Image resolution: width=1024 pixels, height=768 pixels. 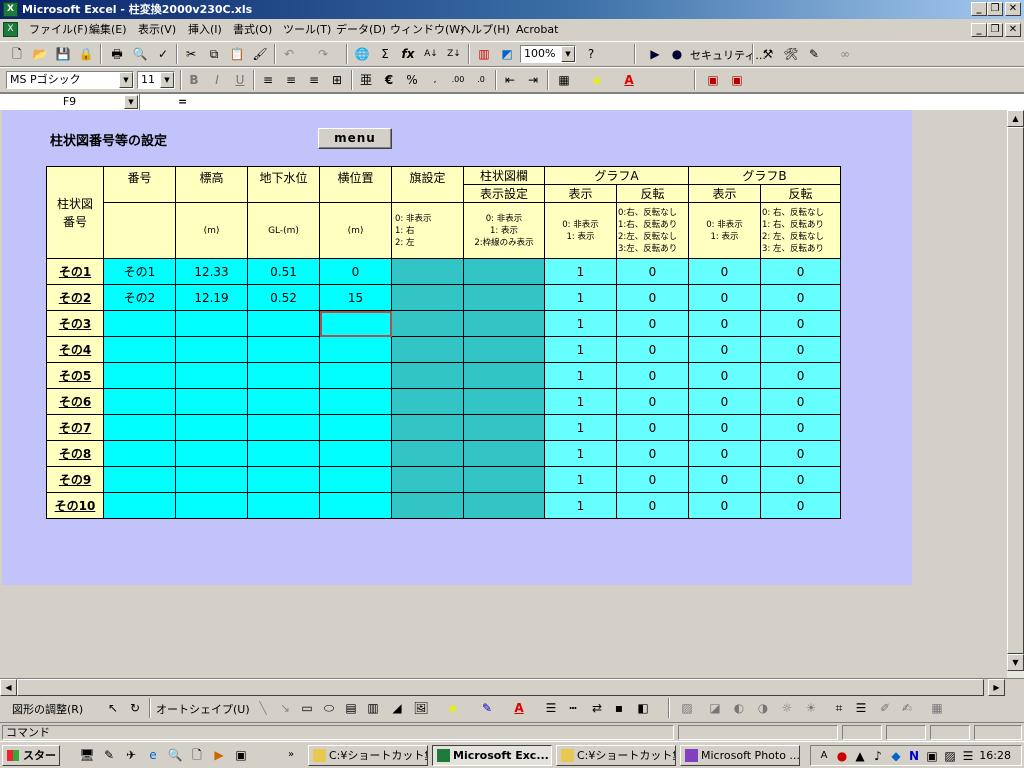 What do you see at coordinates (979, 9) in the screenshot?
I see `minimize-button: _` at bounding box center [979, 9].